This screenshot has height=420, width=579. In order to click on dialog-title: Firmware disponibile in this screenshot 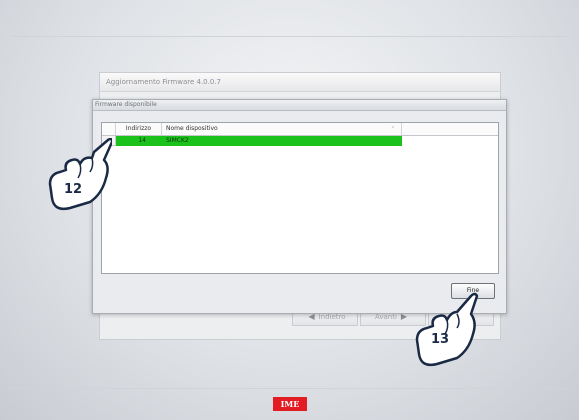, I will do `click(299, 105)`.